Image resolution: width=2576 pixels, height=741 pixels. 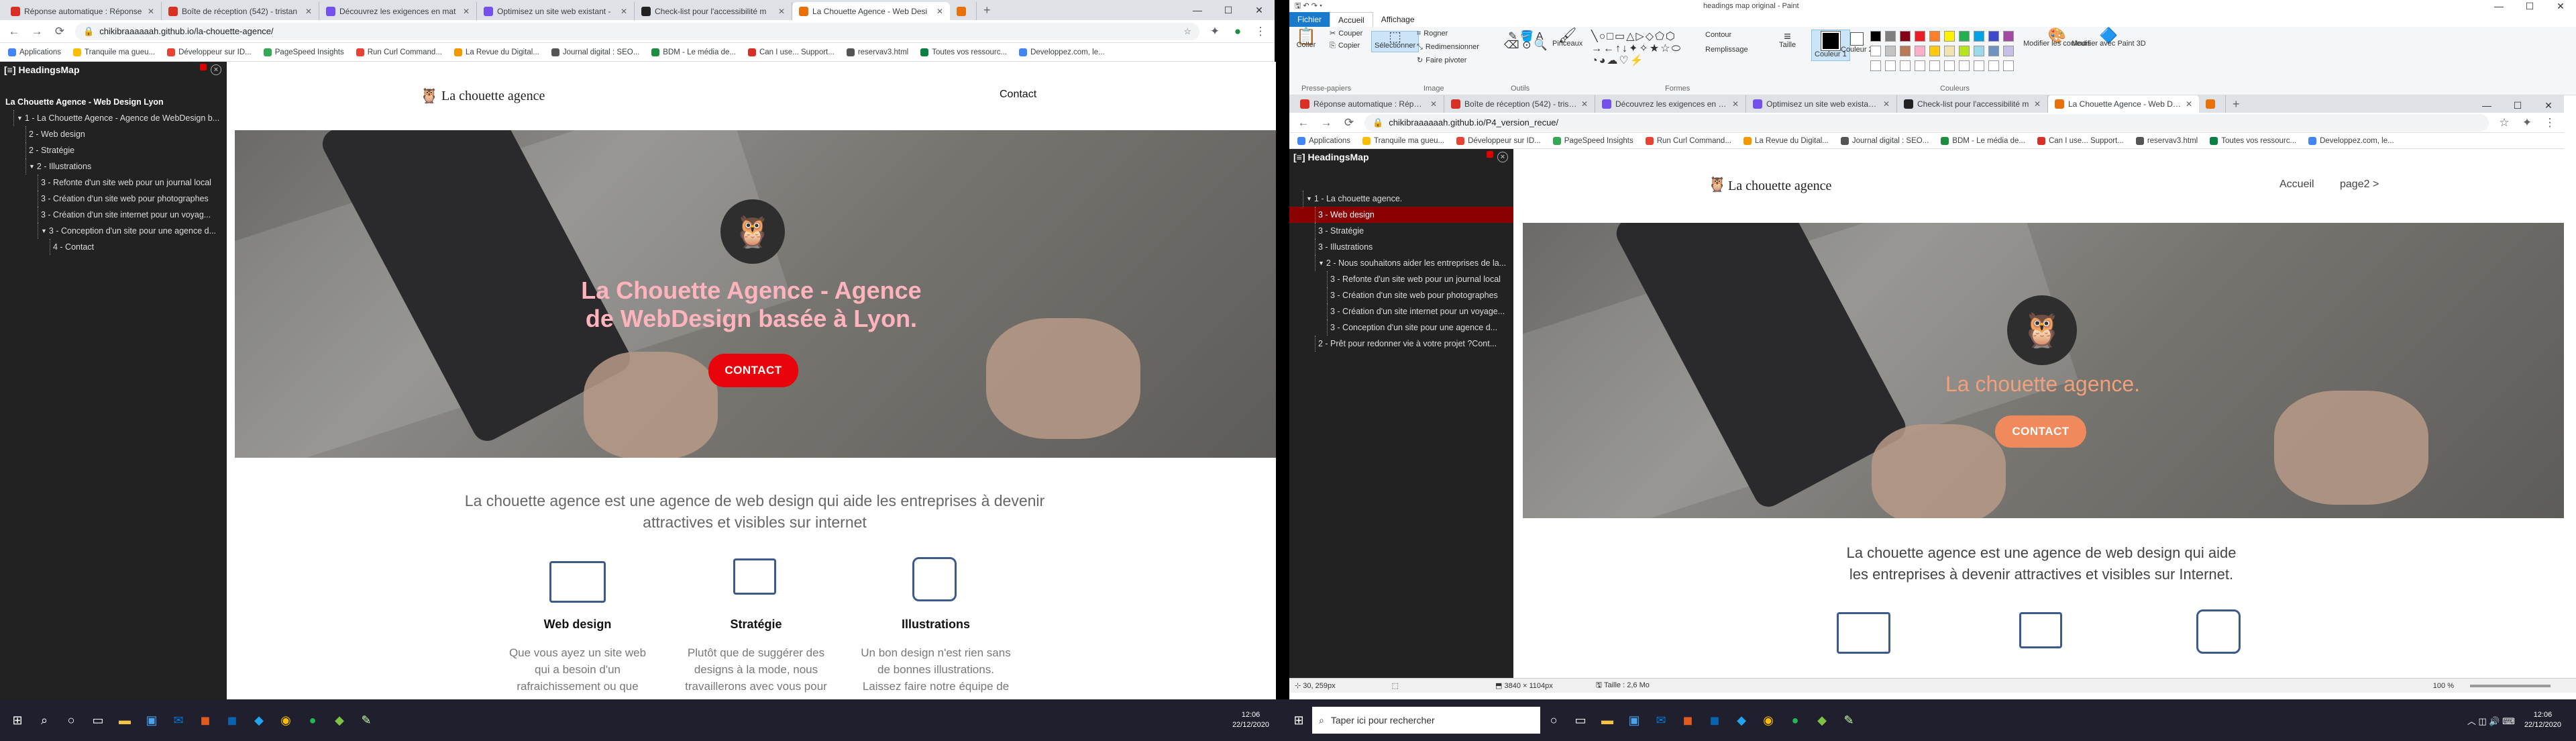 I want to click on paint-tab-affichage: Affichage, so click(x=1398, y=20).